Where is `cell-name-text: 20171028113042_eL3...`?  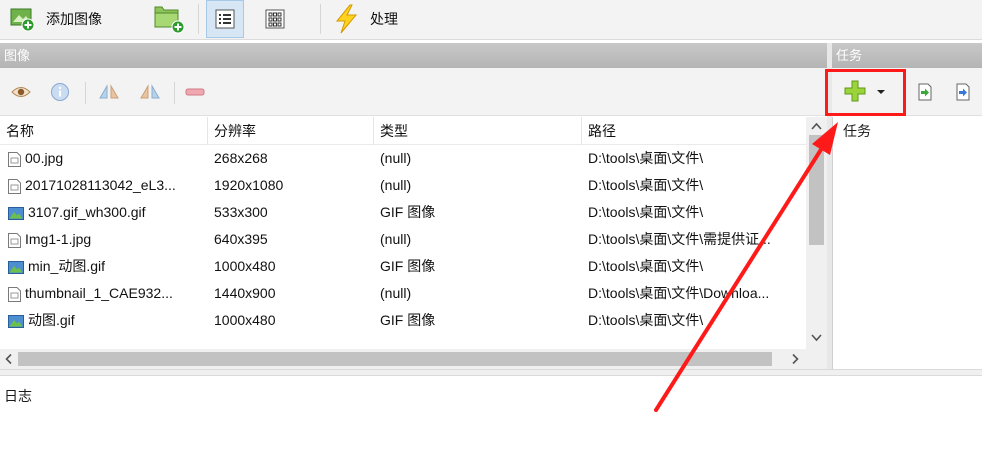
cell-name-text: 20171028113042_eL3... is located at coordinates (100, 185).